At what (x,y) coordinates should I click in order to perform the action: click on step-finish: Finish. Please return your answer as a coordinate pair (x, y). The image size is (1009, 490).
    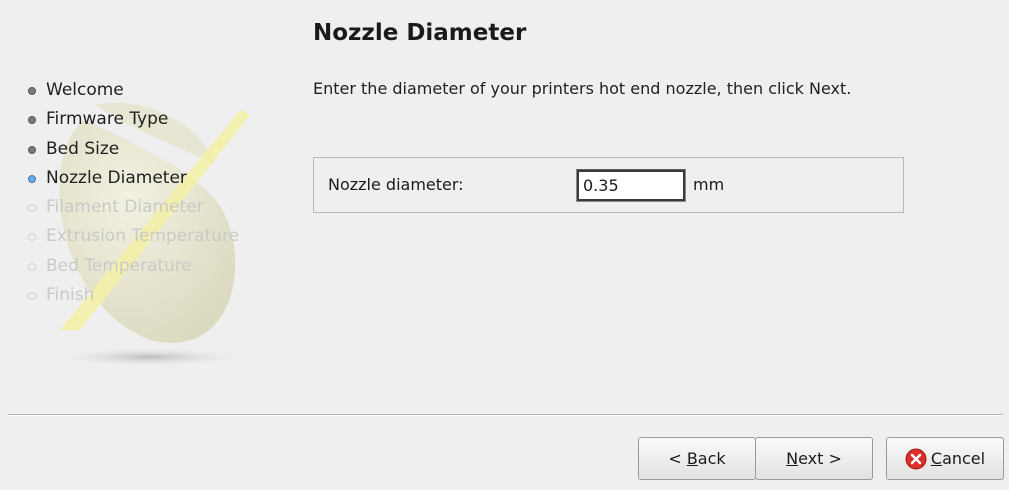
    Looking at the image, I should click on (133, 297).